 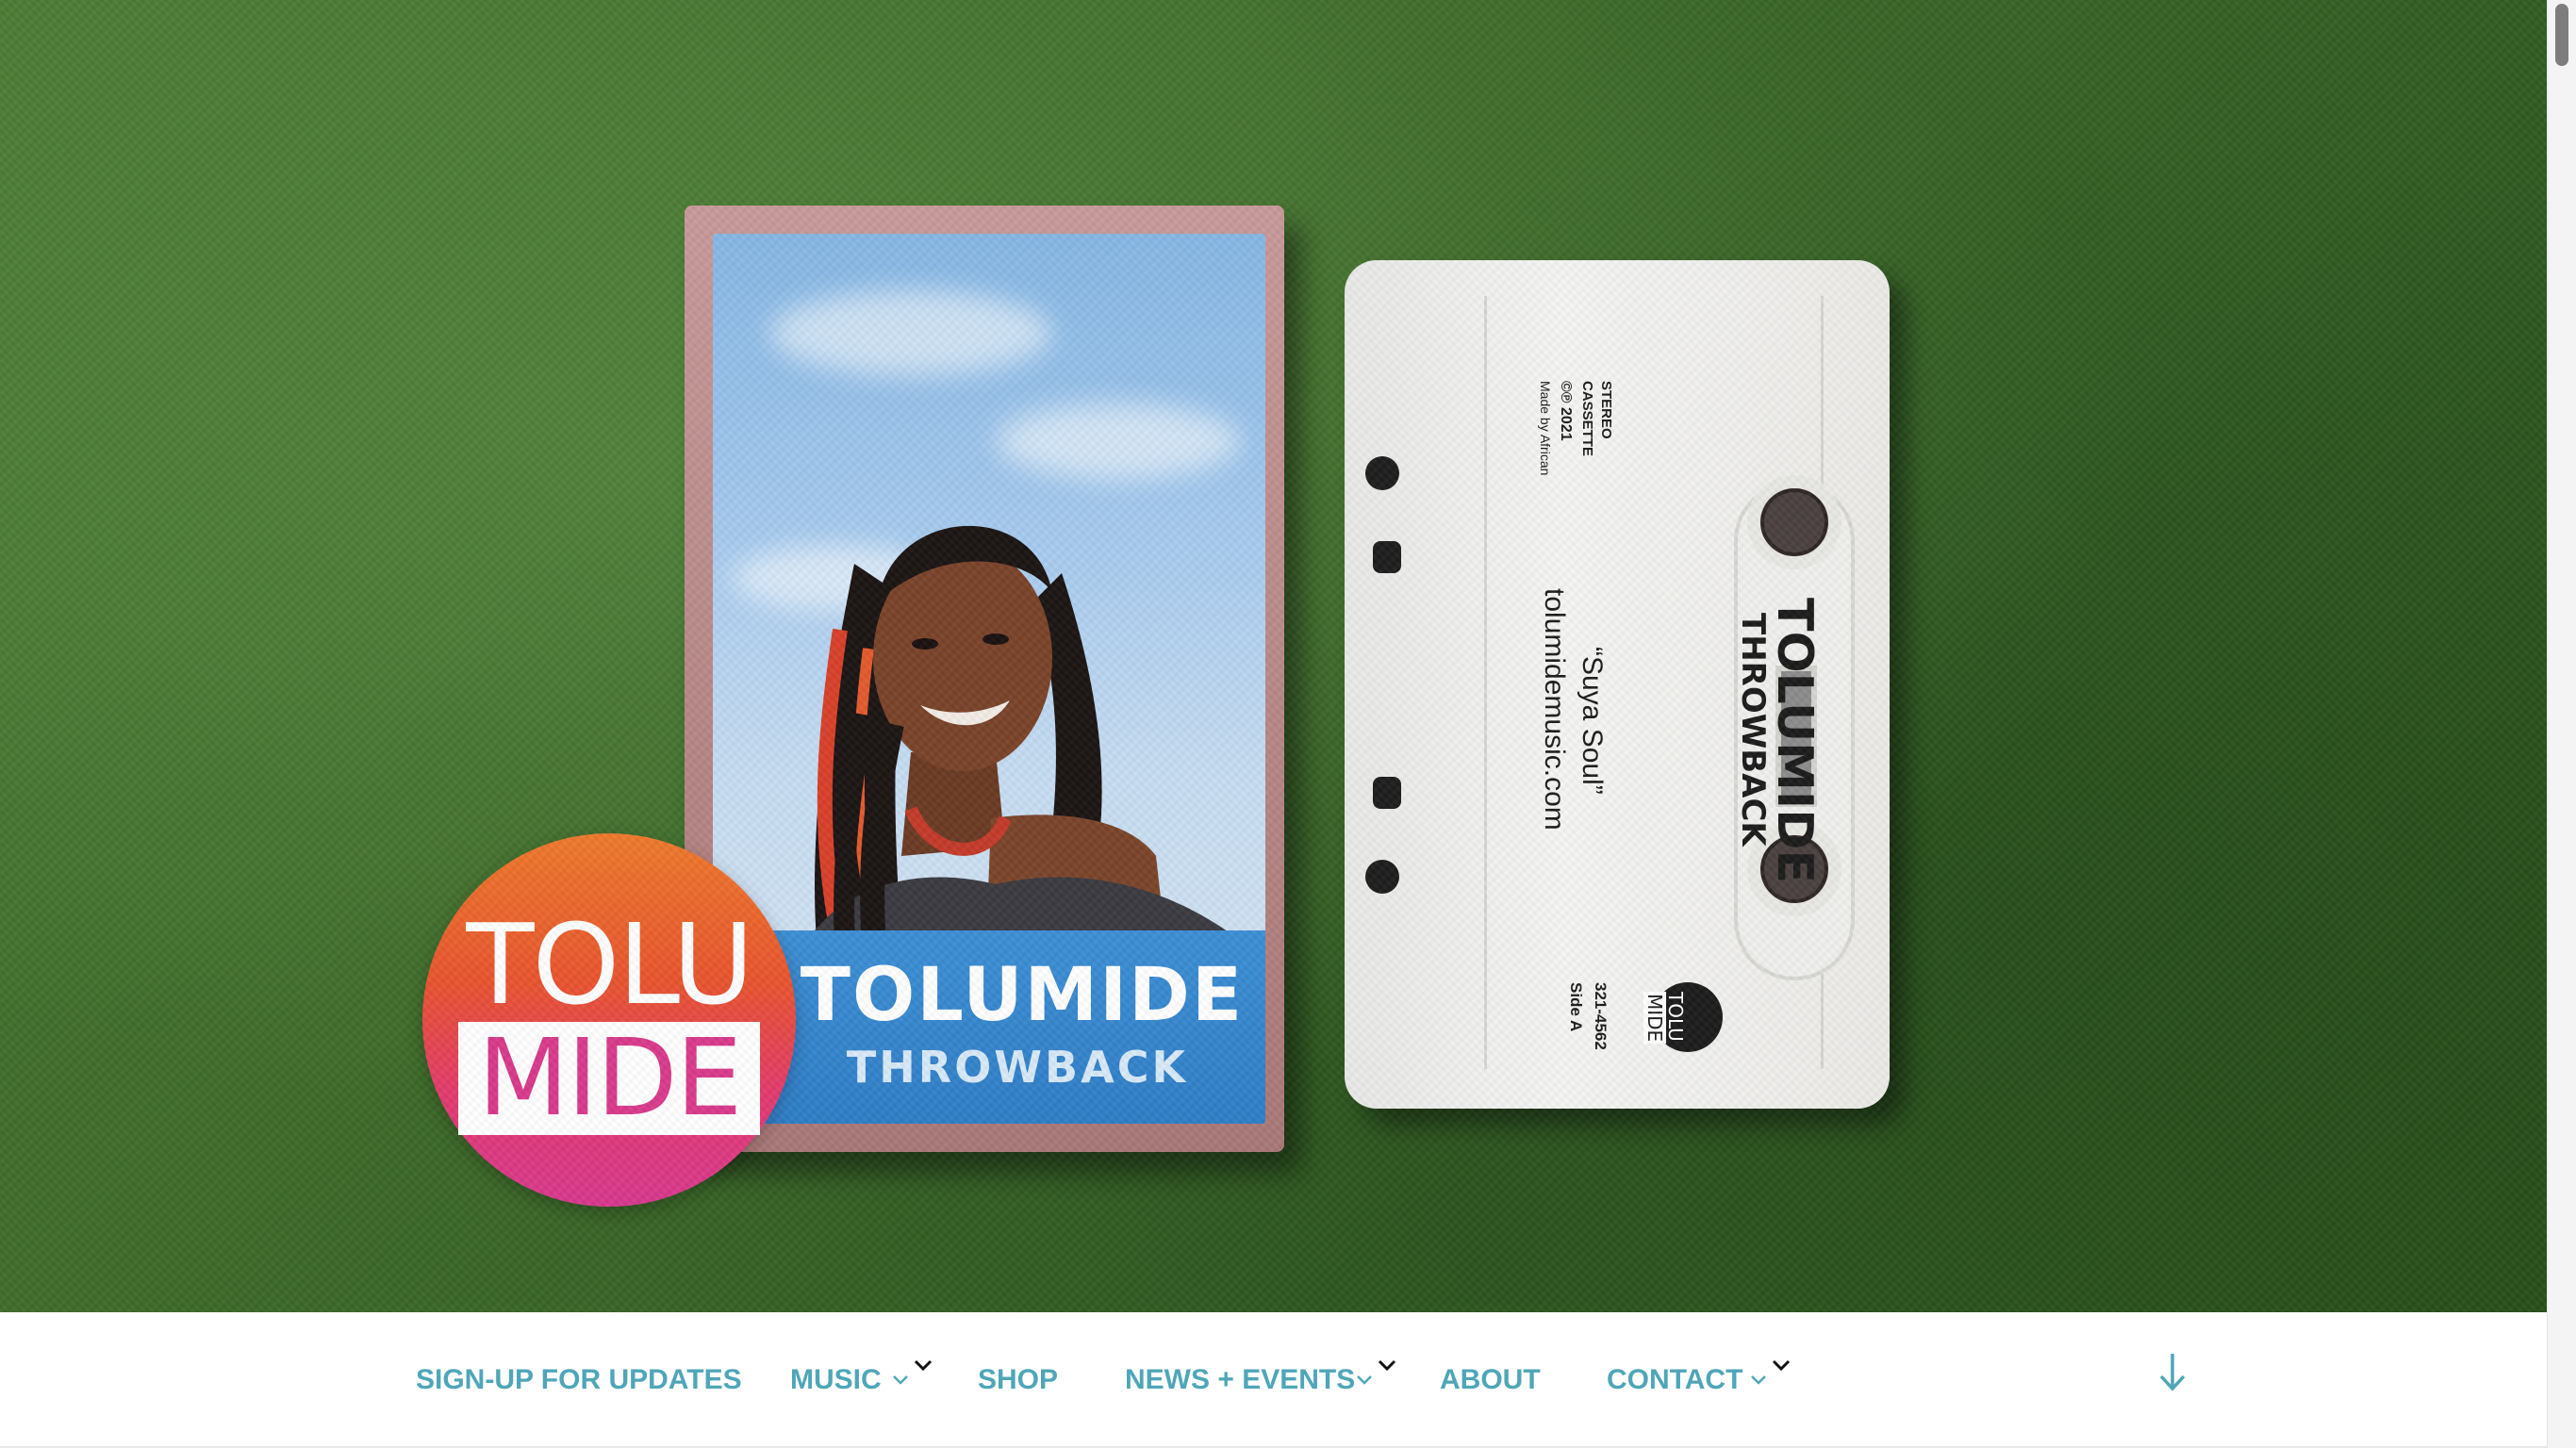 What do you see at coordinates (1017, 1067) in the screenshot?
I see `album-subtitle: THROWBACK` at bounding box center [1017, 1067].